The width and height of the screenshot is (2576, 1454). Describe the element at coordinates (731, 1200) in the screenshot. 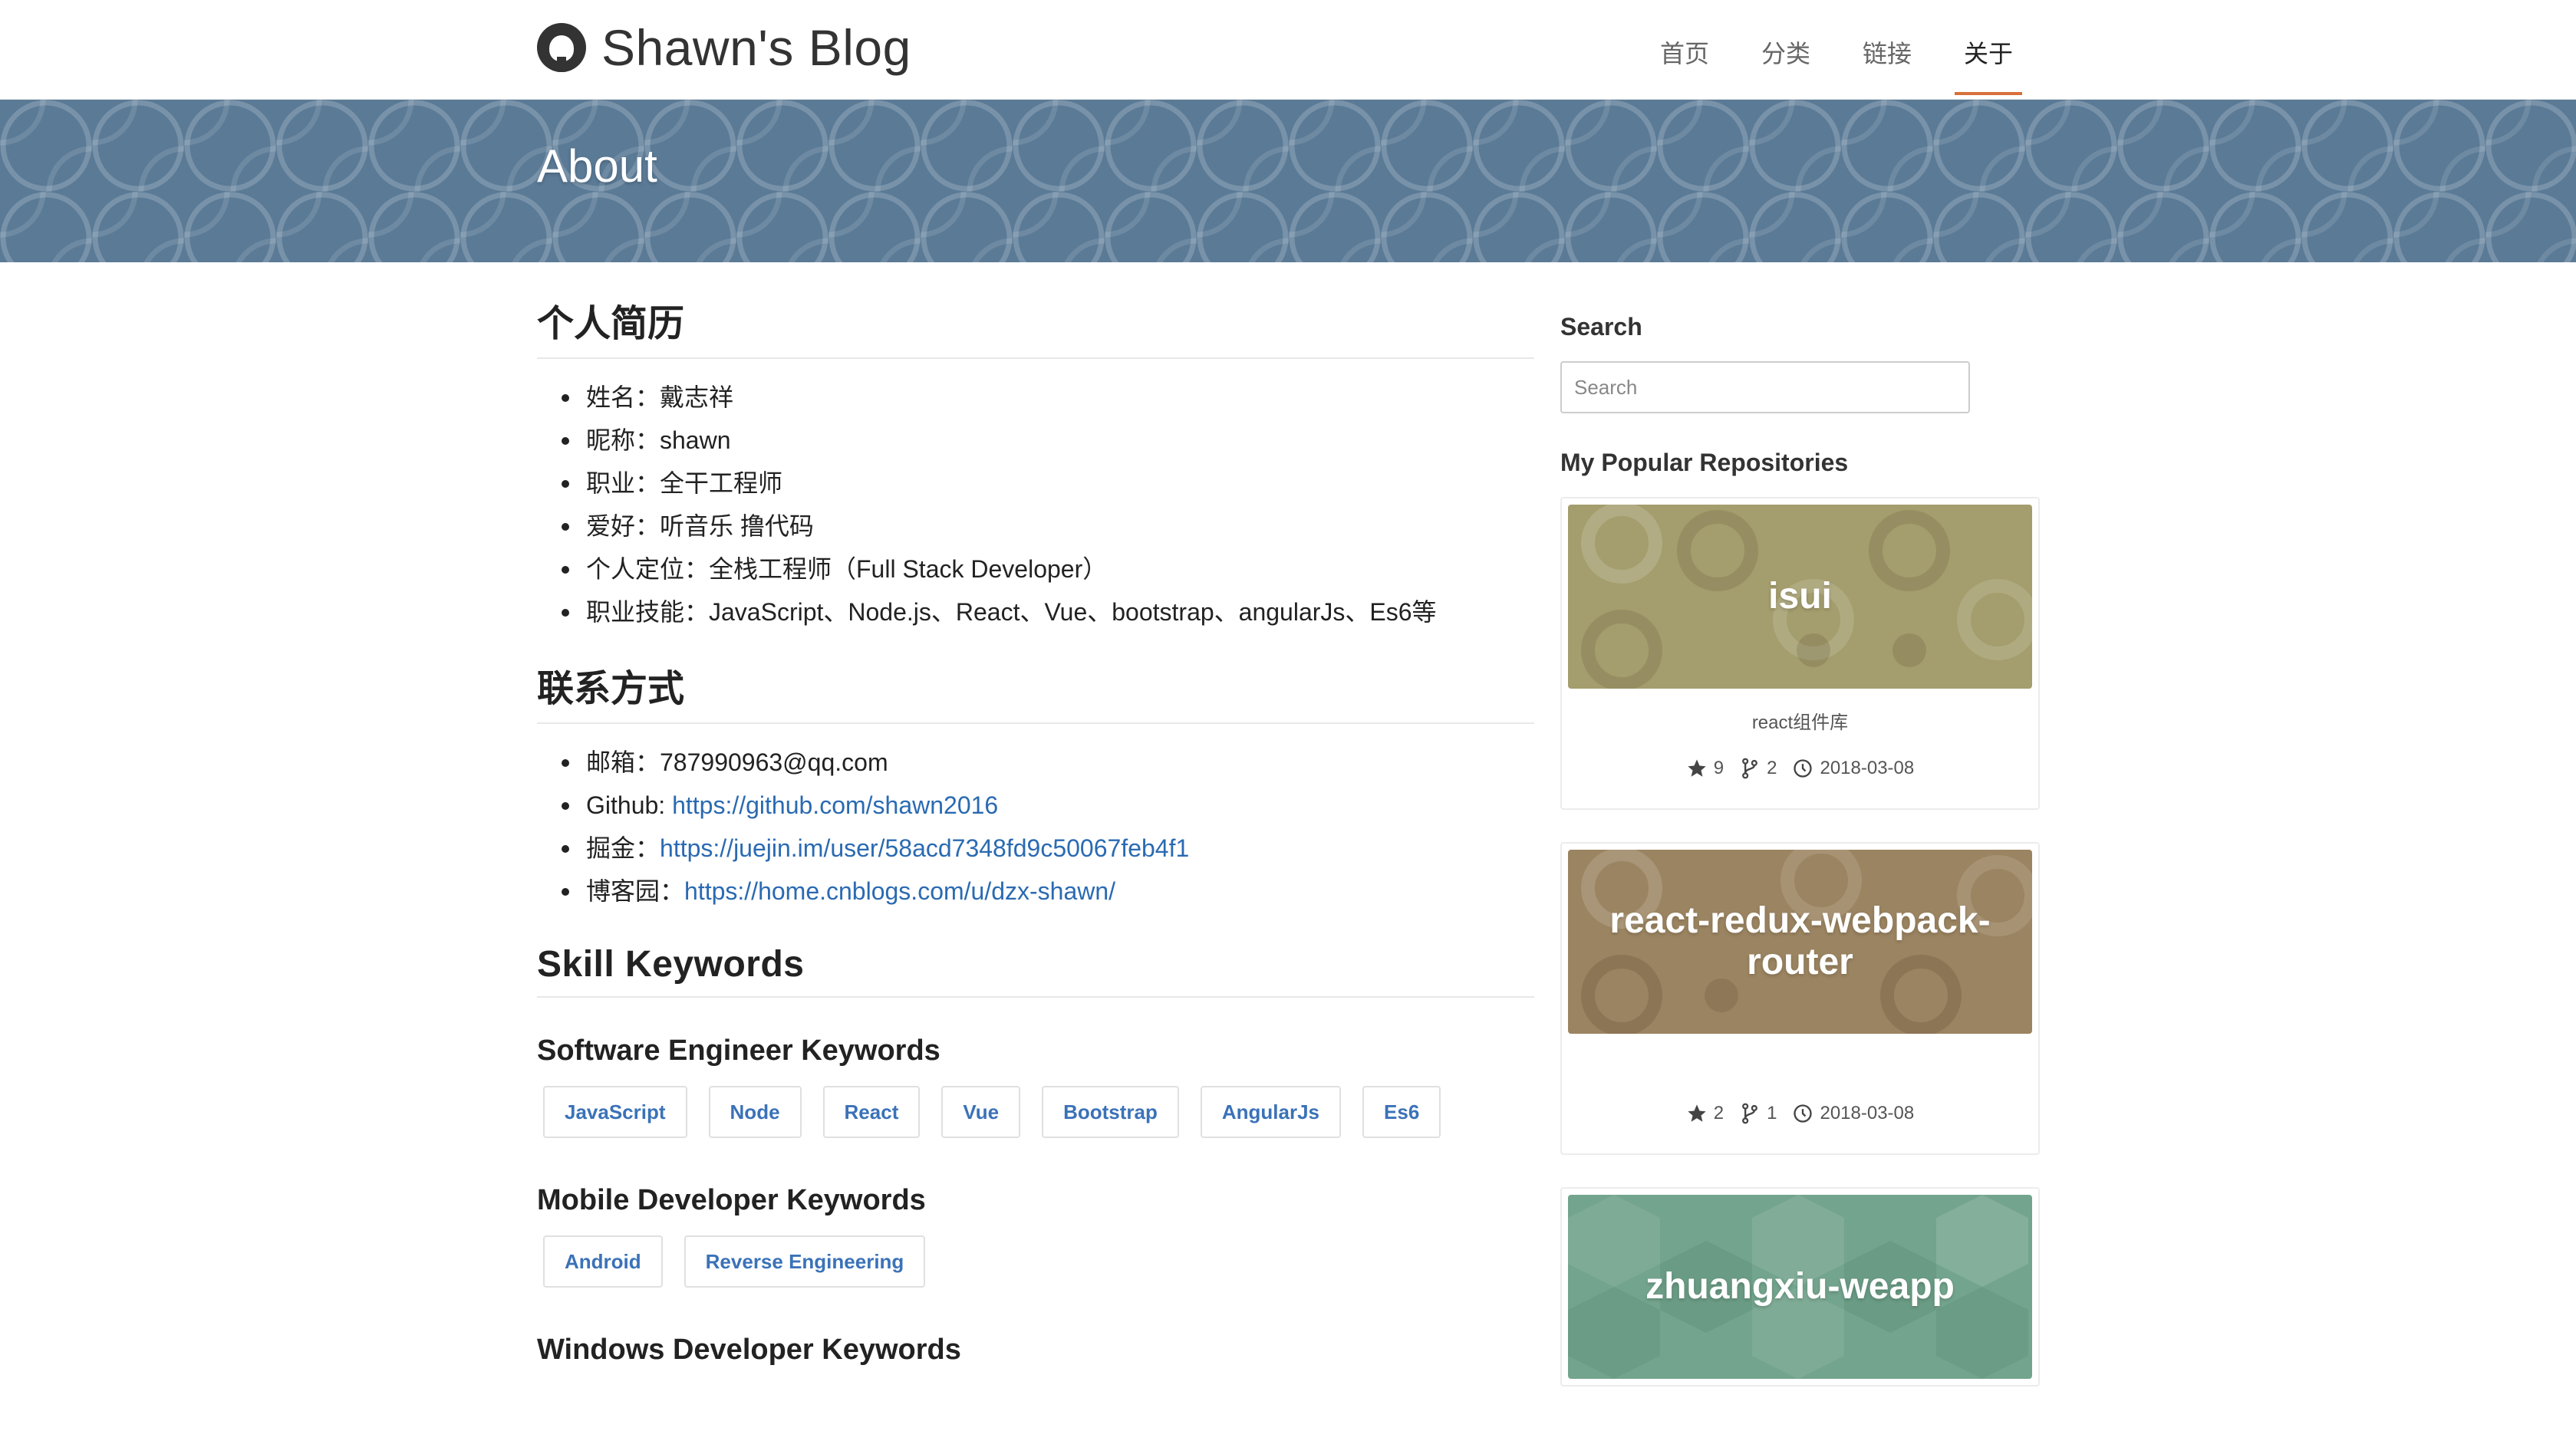

I see `mobile-keywords-heading: Mobile Developer Keywords` at that location.